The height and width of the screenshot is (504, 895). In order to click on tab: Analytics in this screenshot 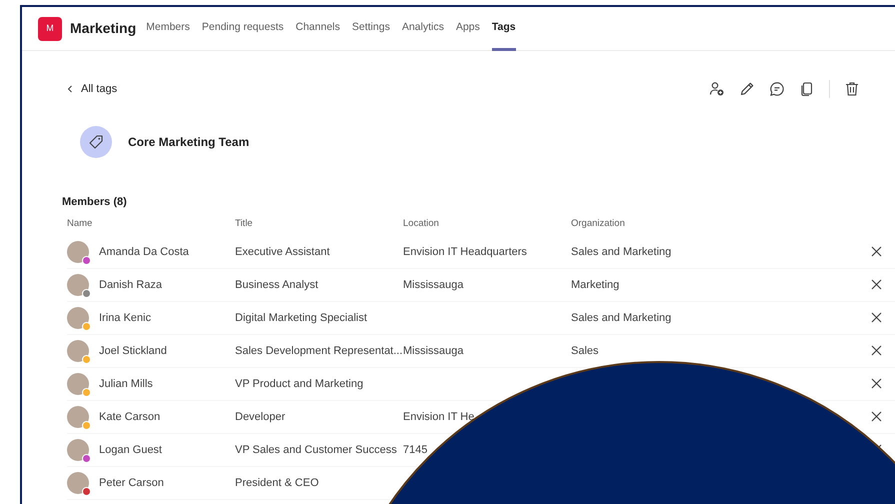, I will do `click(423, 29)`.